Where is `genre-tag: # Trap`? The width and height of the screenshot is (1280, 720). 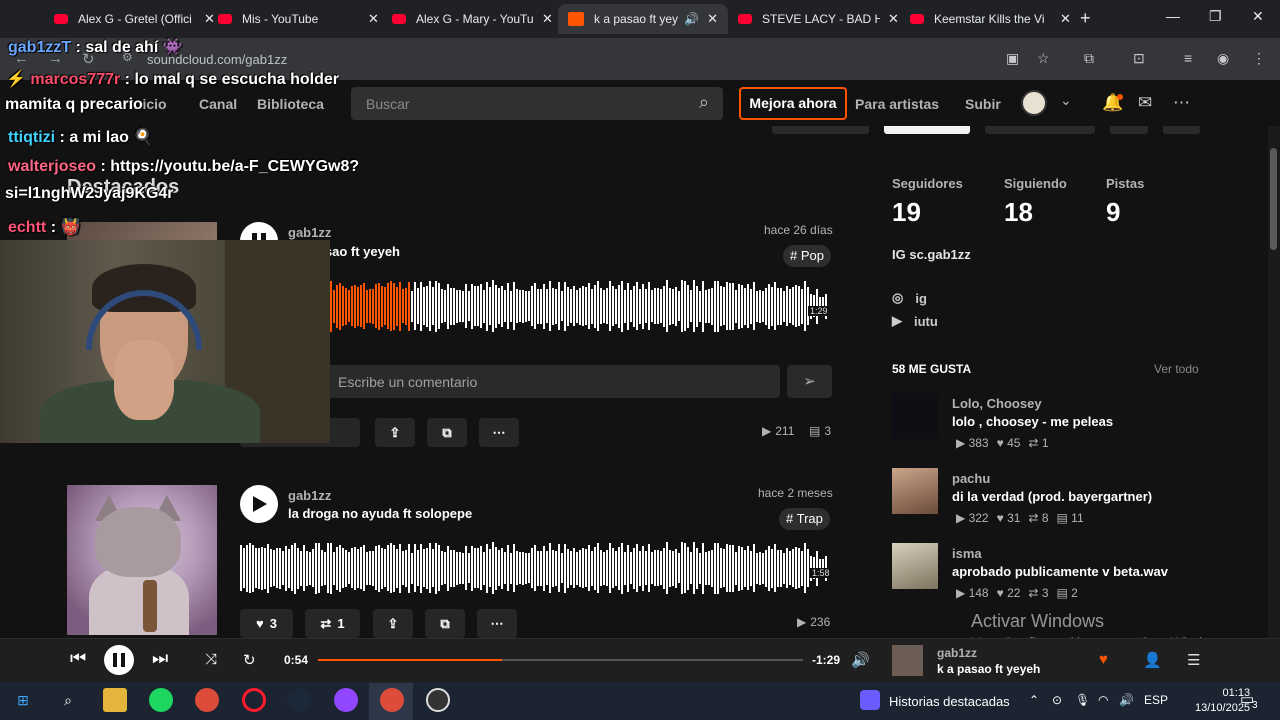
genre-tag: # Trap is located at coordinates (804, 519).